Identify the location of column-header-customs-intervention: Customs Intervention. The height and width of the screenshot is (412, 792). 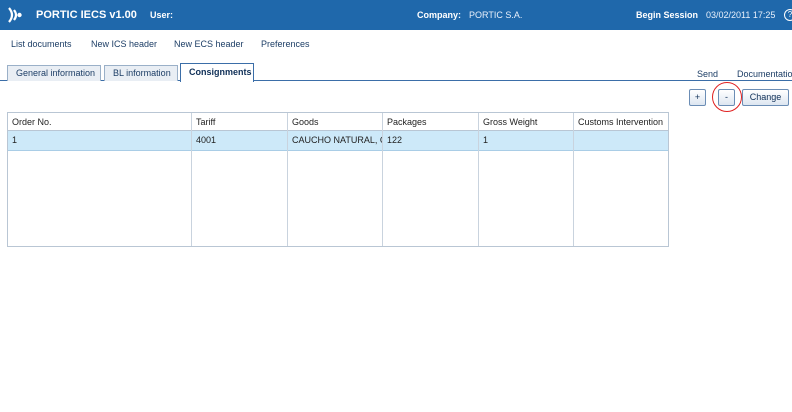
(621, 121).